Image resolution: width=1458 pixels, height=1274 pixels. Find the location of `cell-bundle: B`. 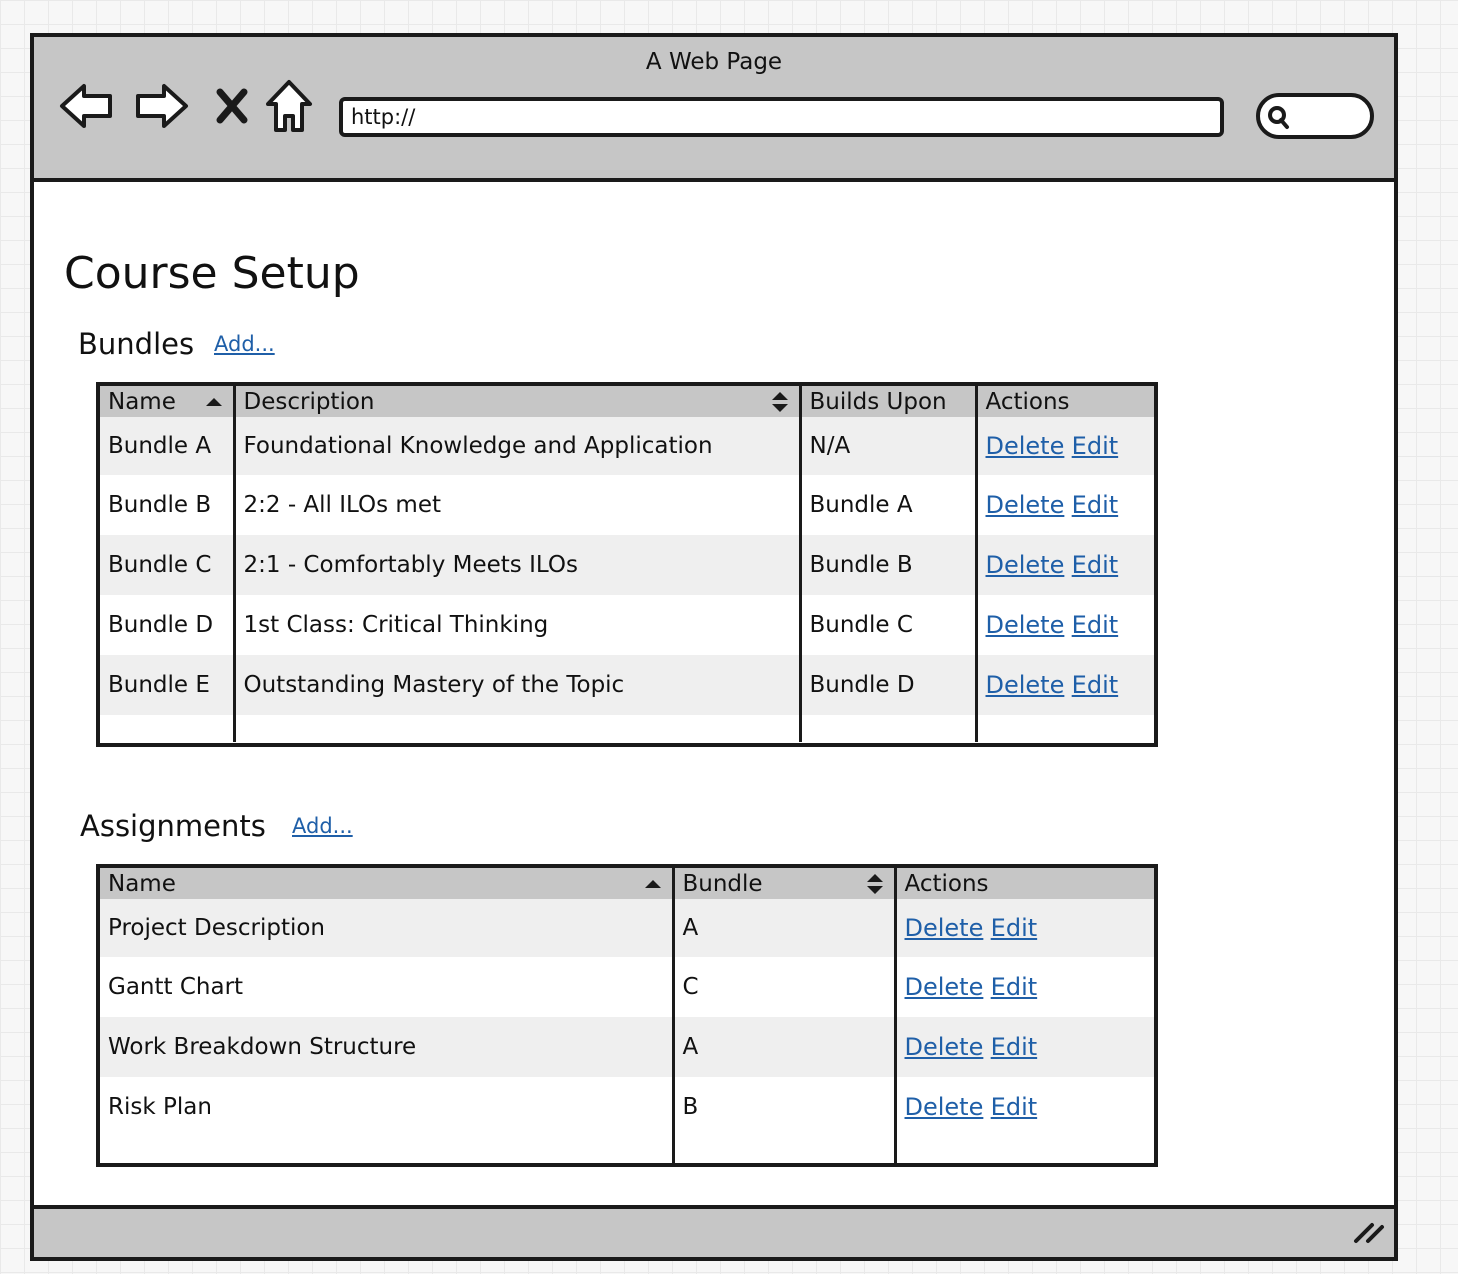

cell-bundle: B is located at coordinates (783, 1107).